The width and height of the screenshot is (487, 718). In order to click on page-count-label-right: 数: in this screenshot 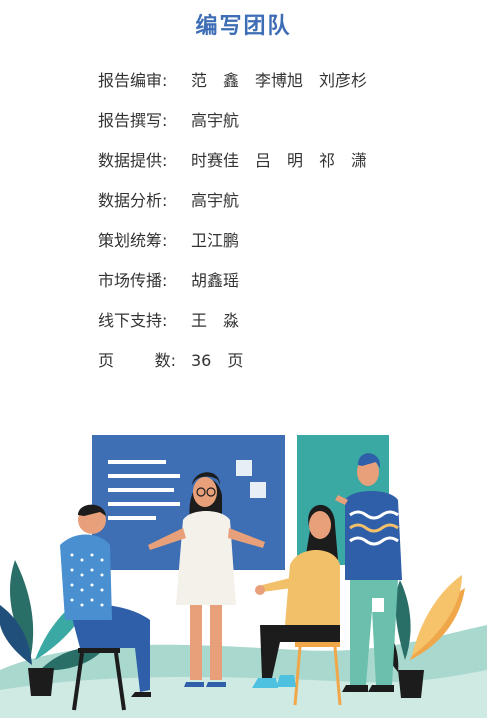, I will do `click(165, 360)`.